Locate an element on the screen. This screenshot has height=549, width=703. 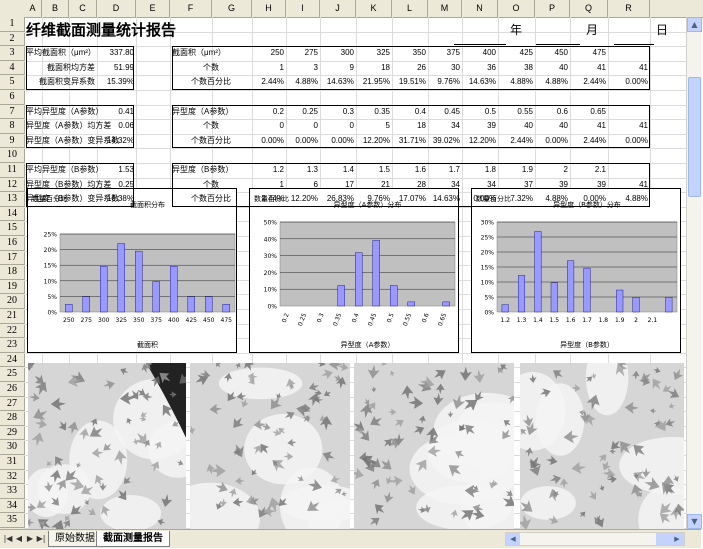
row-header-13: 13 is located at coordinates (12, 199).